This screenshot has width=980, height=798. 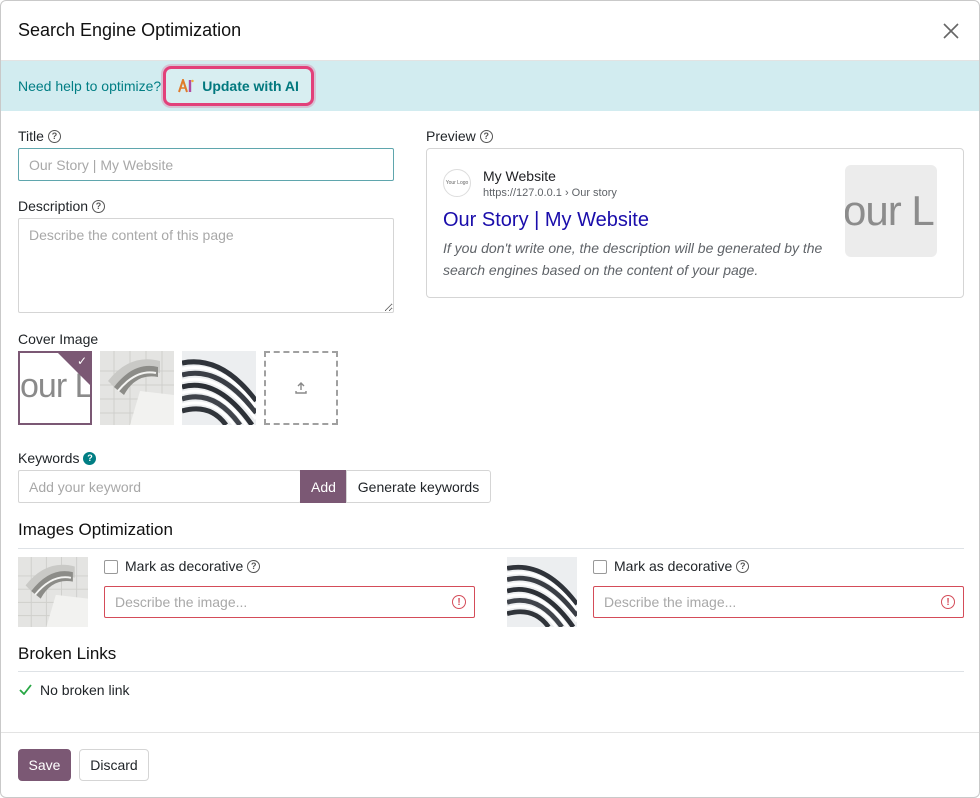 I want to click on add-keyword-button: Add, so click(x=323, y=486).